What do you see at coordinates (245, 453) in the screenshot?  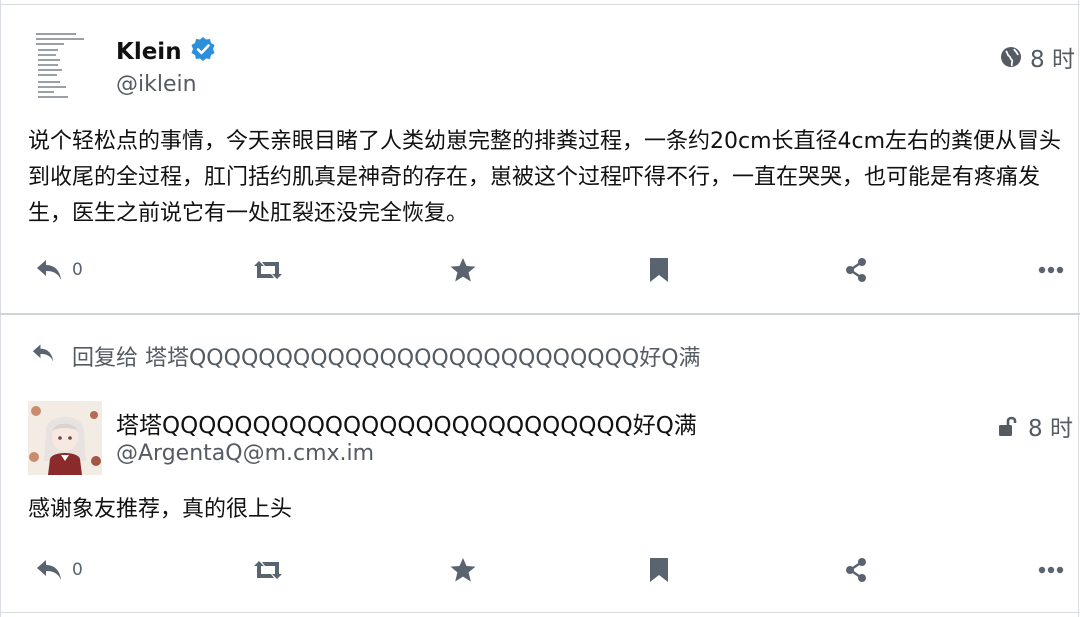 I see `author-handle: @ArgentaQ@m.cmx.im` at bounding box center [245, 453].